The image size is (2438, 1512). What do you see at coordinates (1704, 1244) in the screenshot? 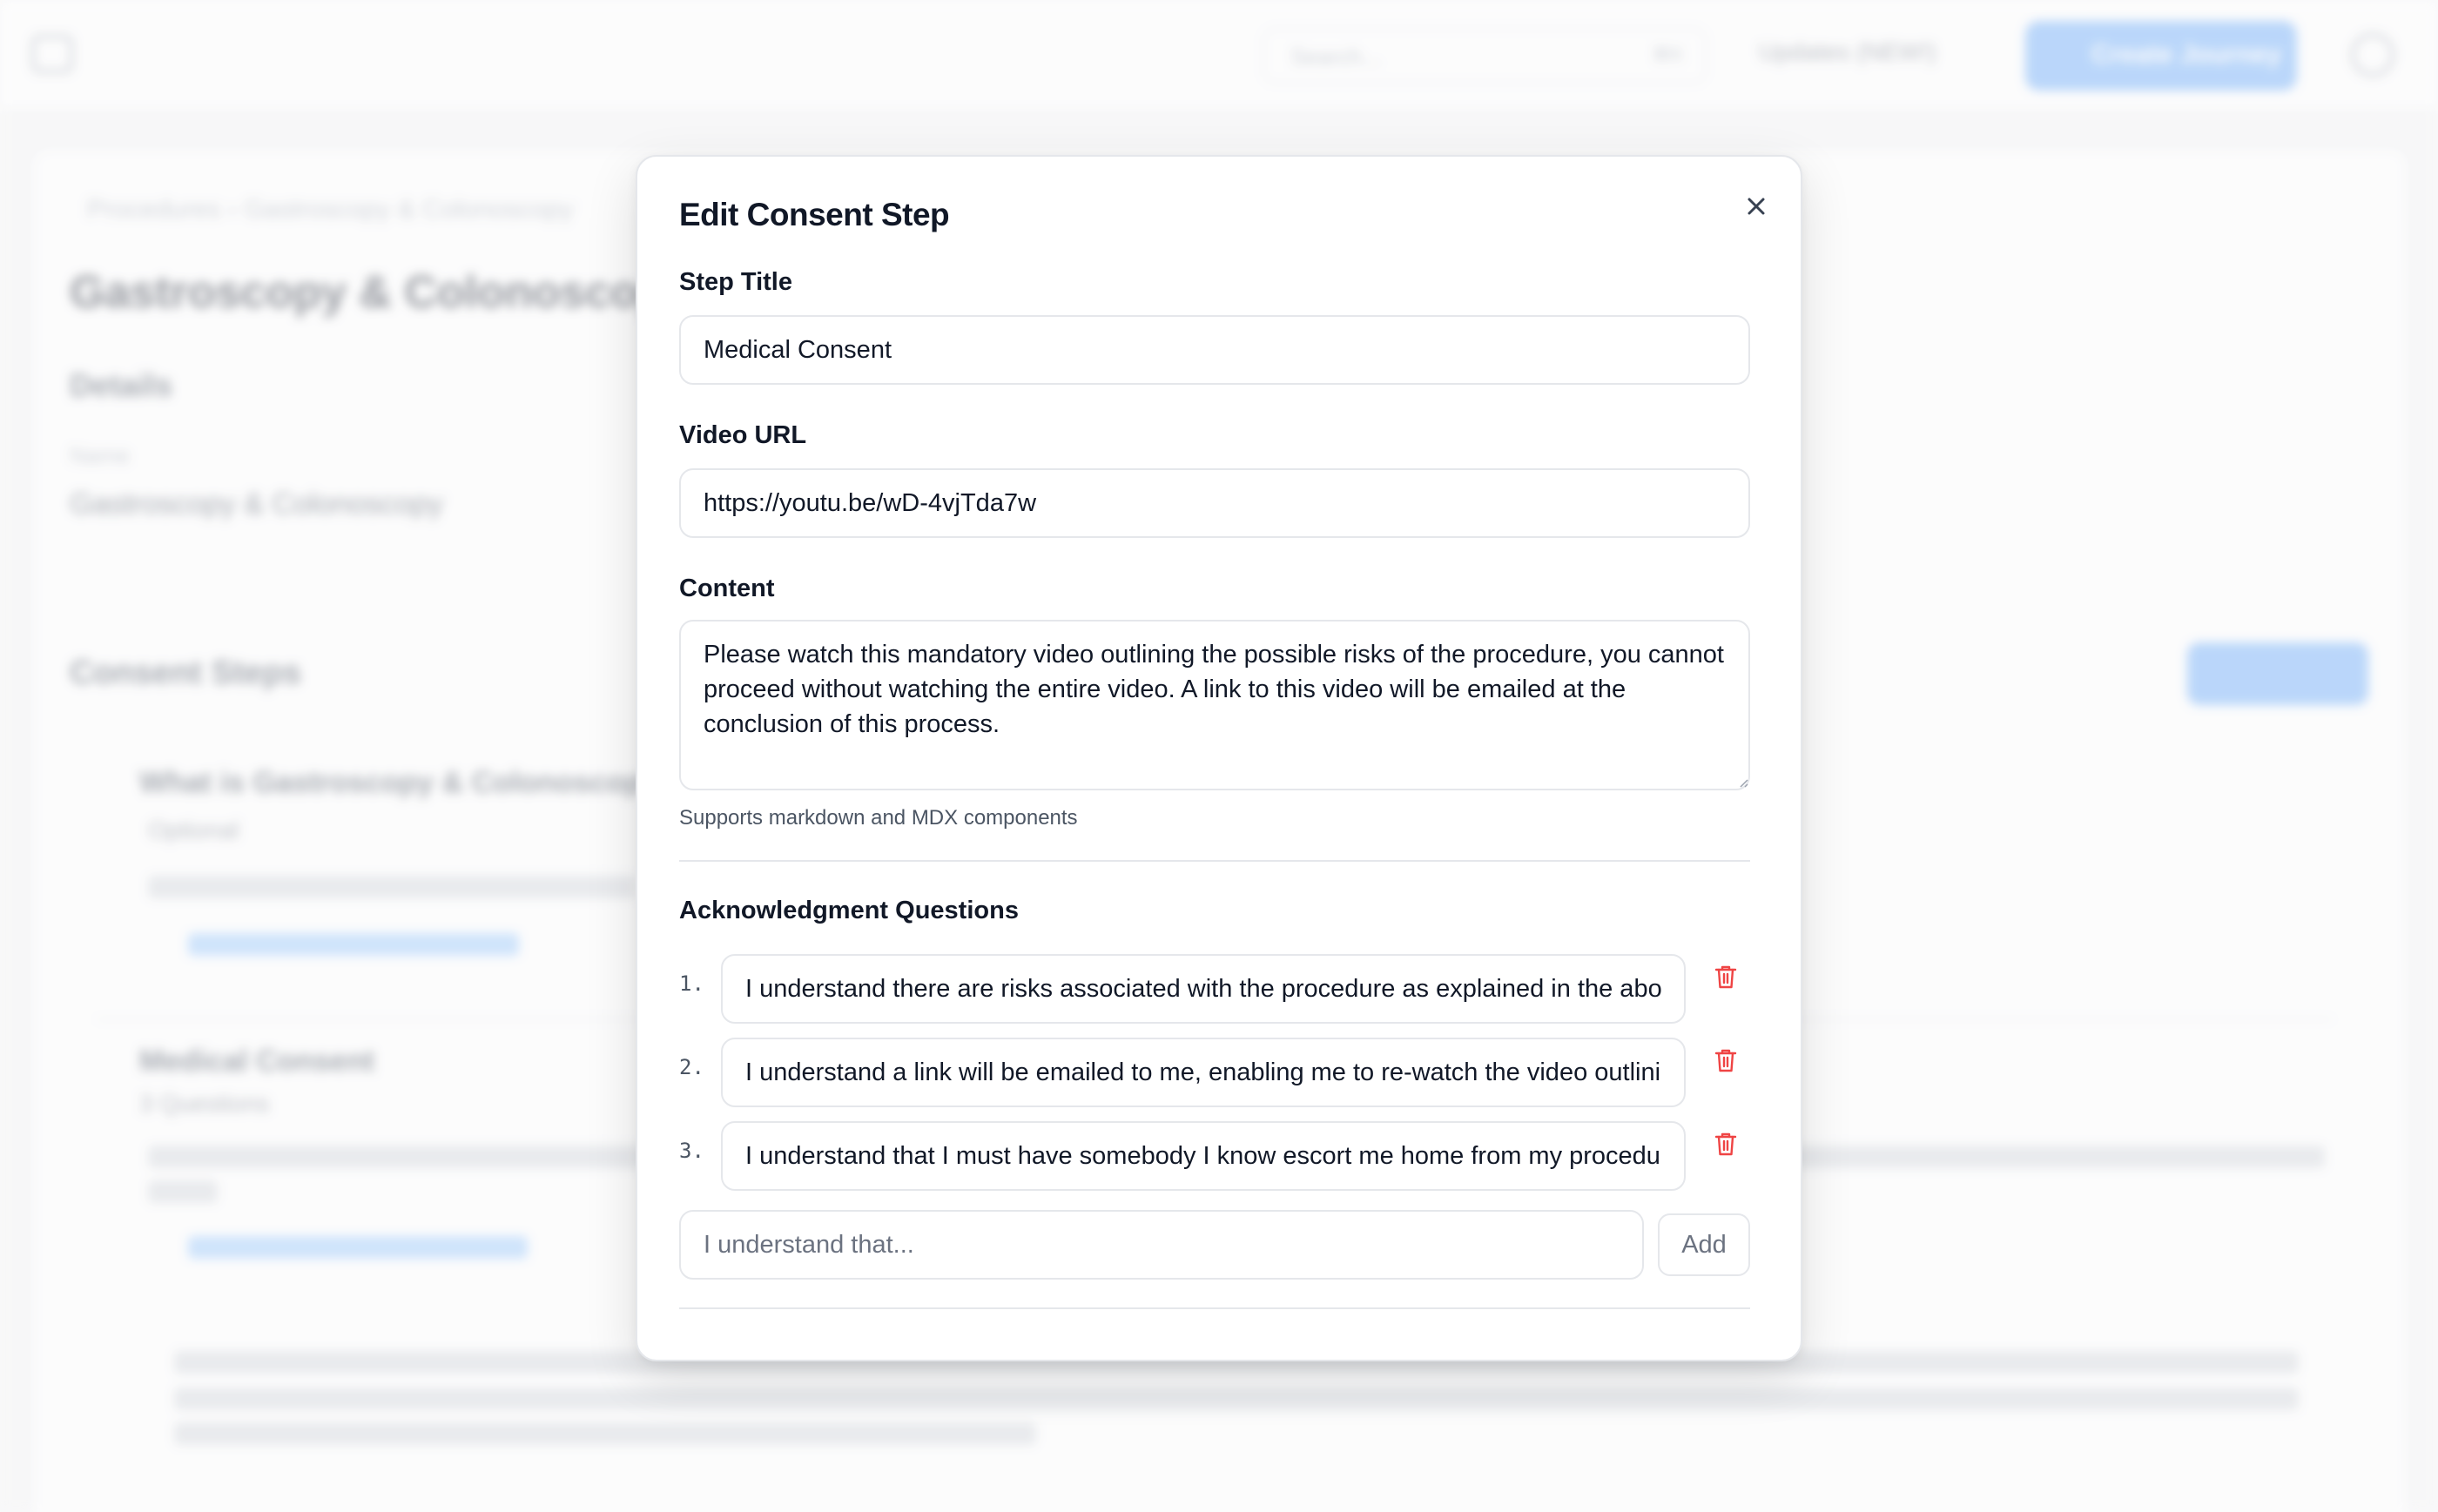
I see `add-question-button: Add` at bounding box center [1704, 1244].